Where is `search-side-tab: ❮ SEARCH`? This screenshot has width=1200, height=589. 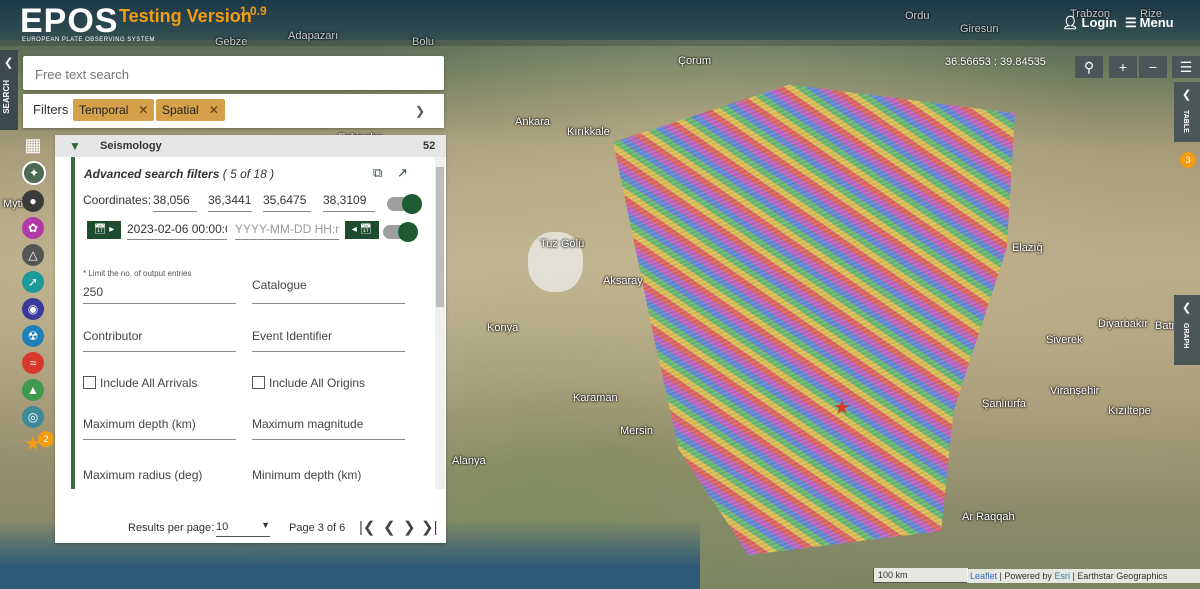 search-side-tab: ❮ SEARCH is located at coordinates (9, 90).